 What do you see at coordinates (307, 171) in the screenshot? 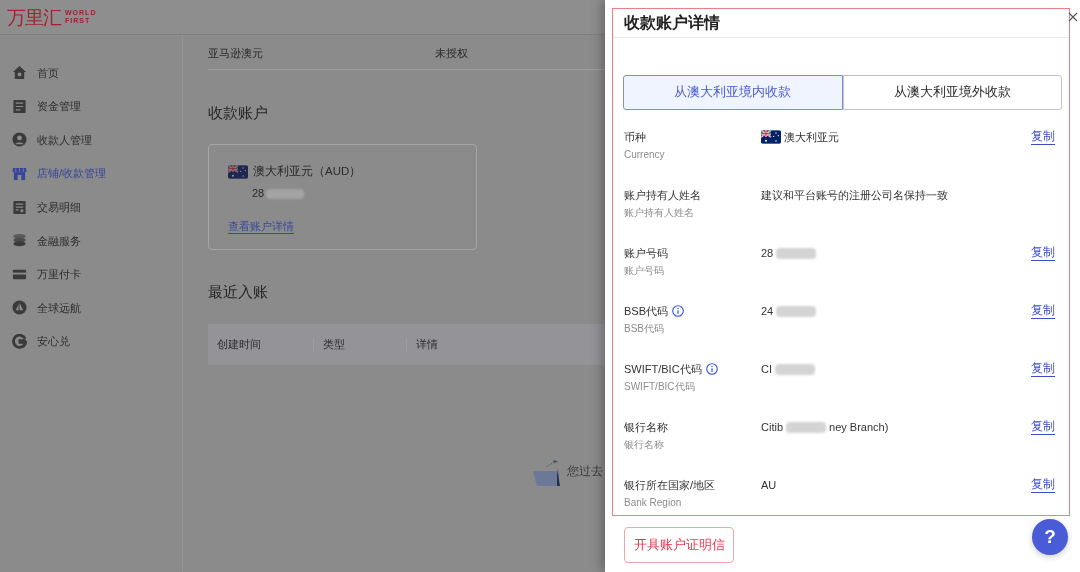
I see `currency-name: 澳大利亚元（AUD）` at bounding box center [307, 171].